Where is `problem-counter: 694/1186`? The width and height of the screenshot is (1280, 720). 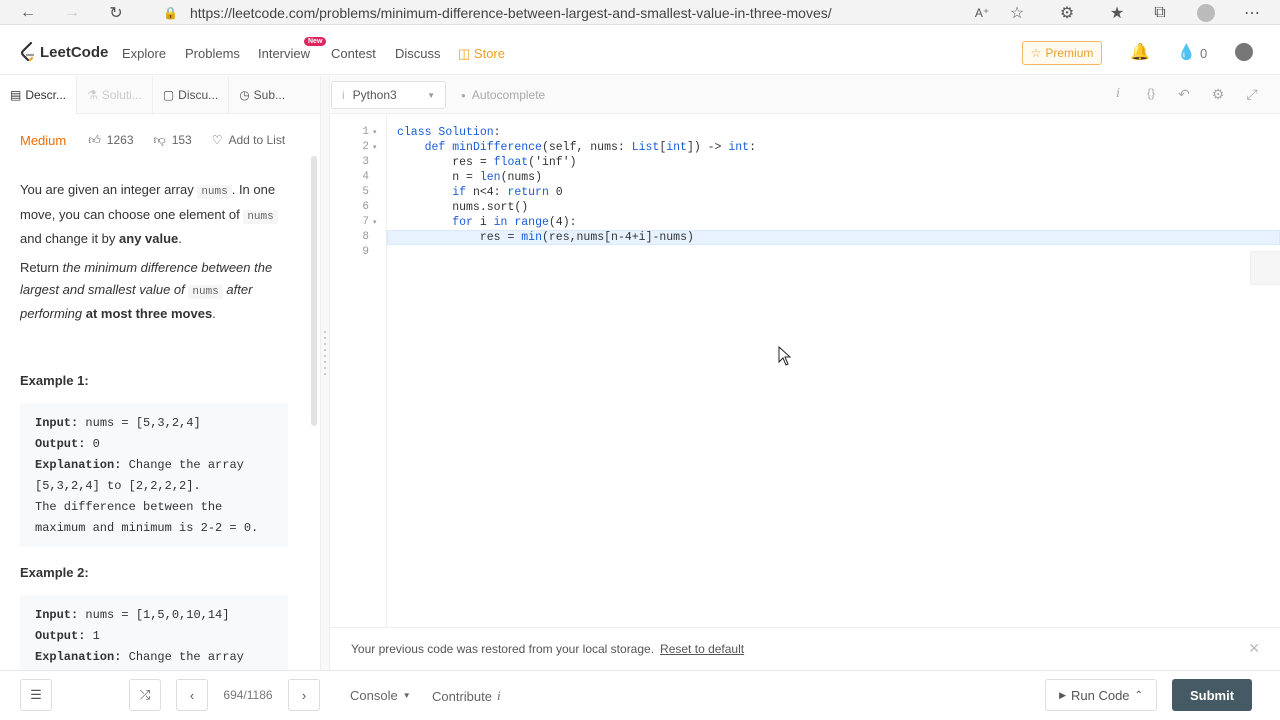
problem-counter: 694/1186 is located at coordinates (248, 695).